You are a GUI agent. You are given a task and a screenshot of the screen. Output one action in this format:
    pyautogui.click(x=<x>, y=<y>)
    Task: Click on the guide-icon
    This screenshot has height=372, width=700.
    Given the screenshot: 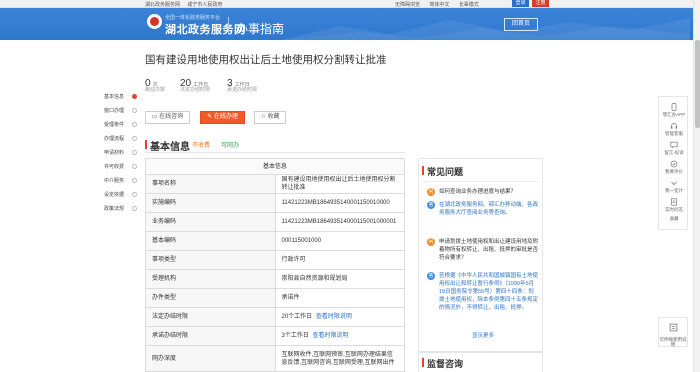 What is the action you would take?
    pyautogui.click(x=673, y=327)
    